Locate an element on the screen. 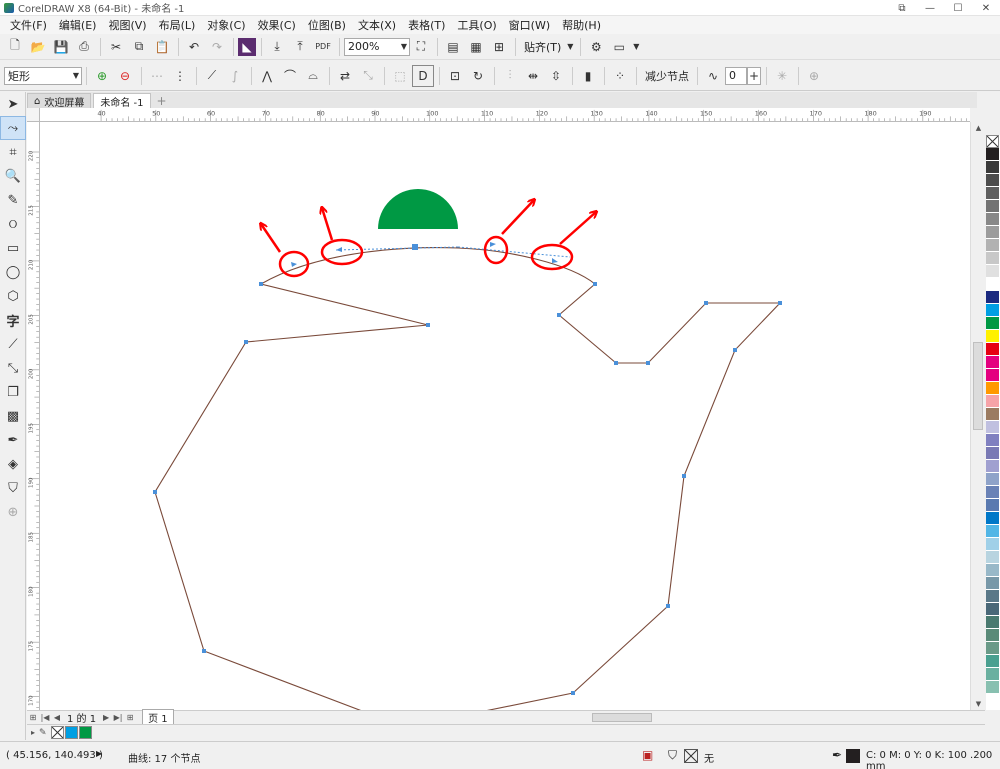  doc-swatch-green is located at coordinates (85, 732).